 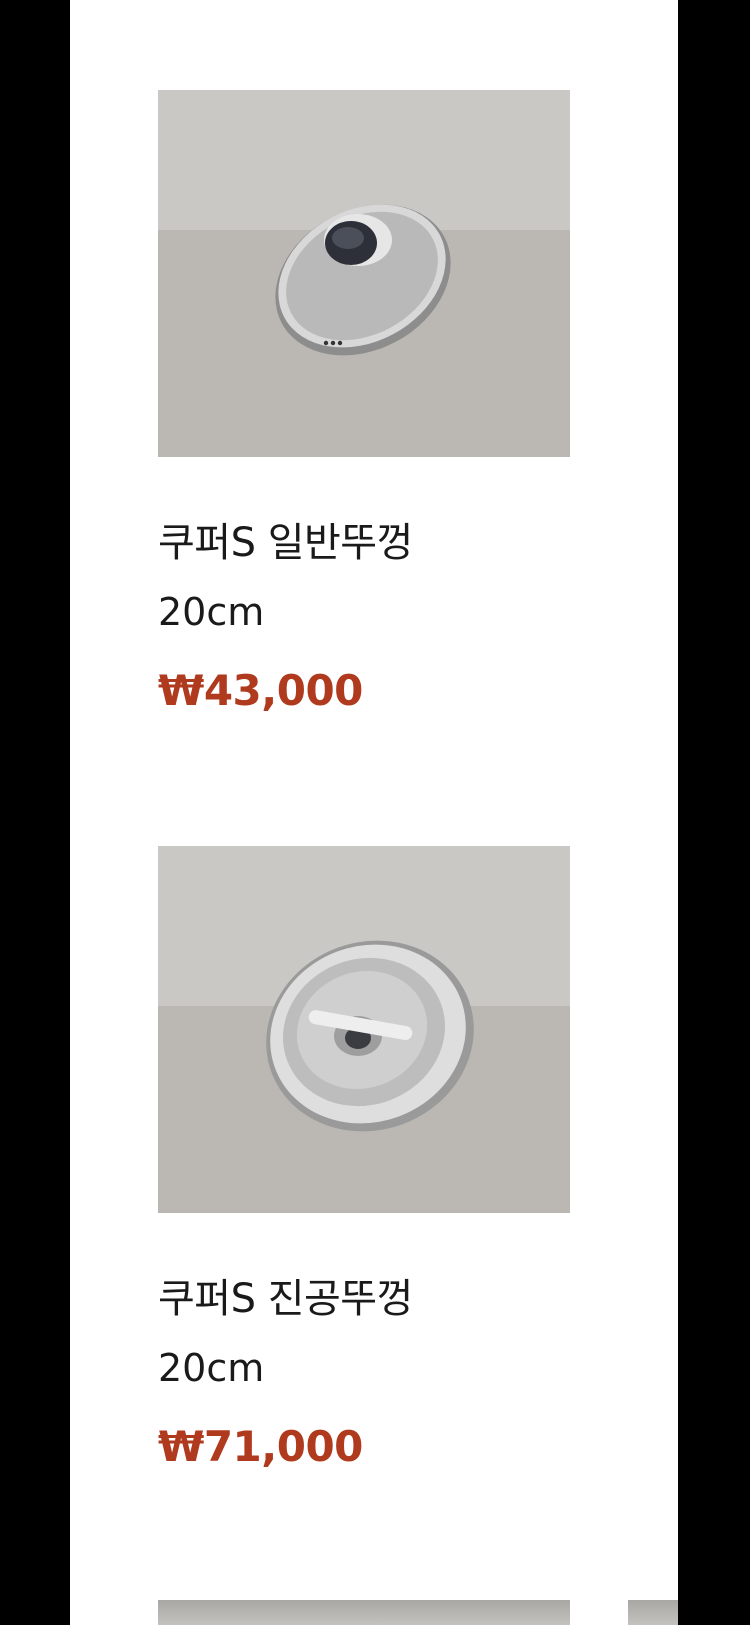 I want to click on product-title: 쿠퍼S 일반뚜껑, so click(x=378, y=539).